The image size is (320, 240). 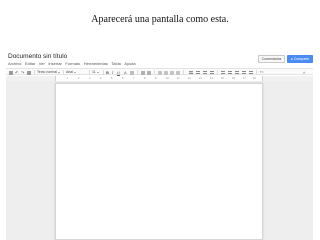 I want to click on undo-icon: ↶, so click(x=16, y=72).